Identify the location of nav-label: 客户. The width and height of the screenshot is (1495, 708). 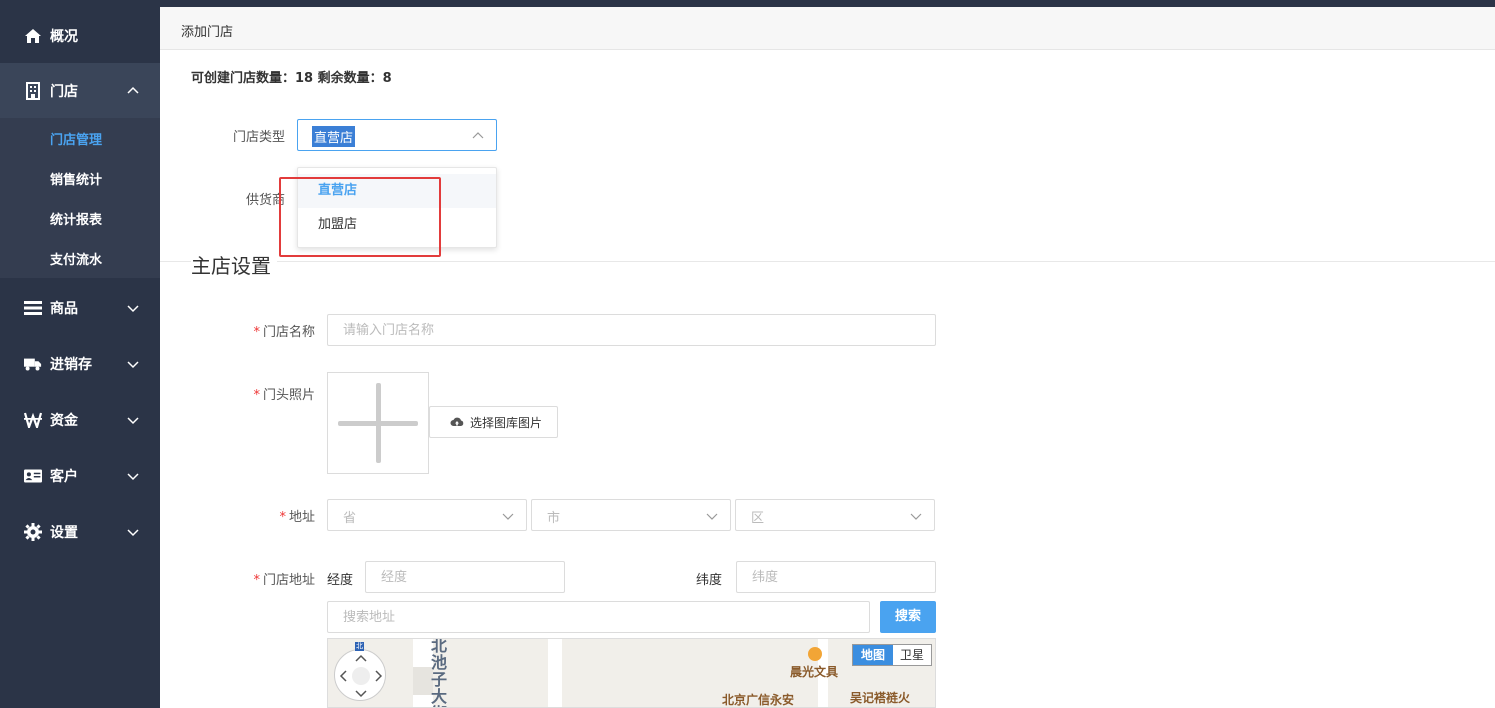
(64, 477).